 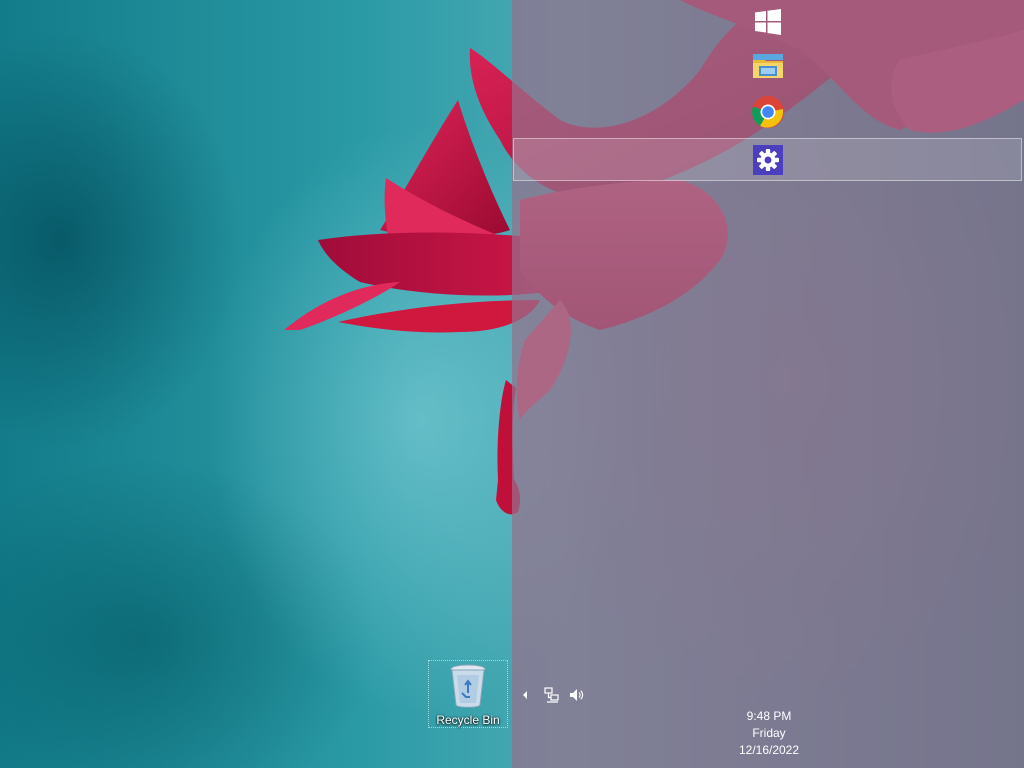 I want to click on clock-date: 12/16/2022, so click(x=769, y=750).